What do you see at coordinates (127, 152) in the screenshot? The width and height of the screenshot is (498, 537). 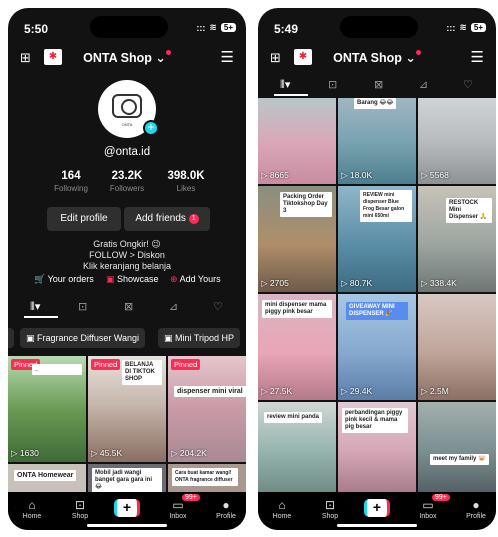 I see `username: @onta.id` at bounding box center [127, 152].